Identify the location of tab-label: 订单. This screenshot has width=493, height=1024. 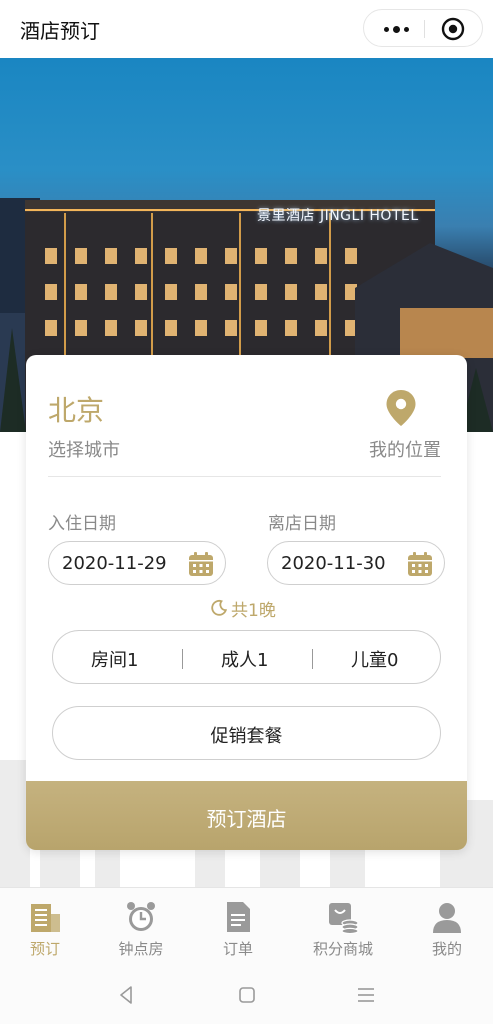
(237, 949).